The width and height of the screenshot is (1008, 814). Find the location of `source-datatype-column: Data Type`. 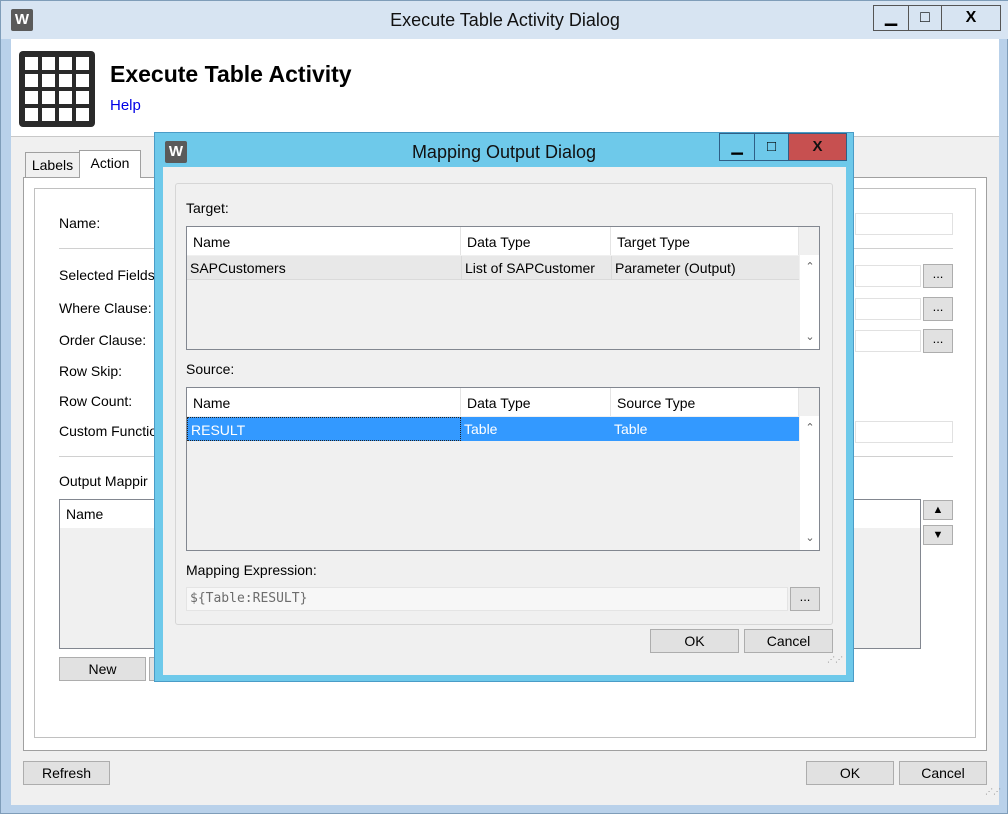

source-datatype-column: Data Type is located at coordinates (536, 402).